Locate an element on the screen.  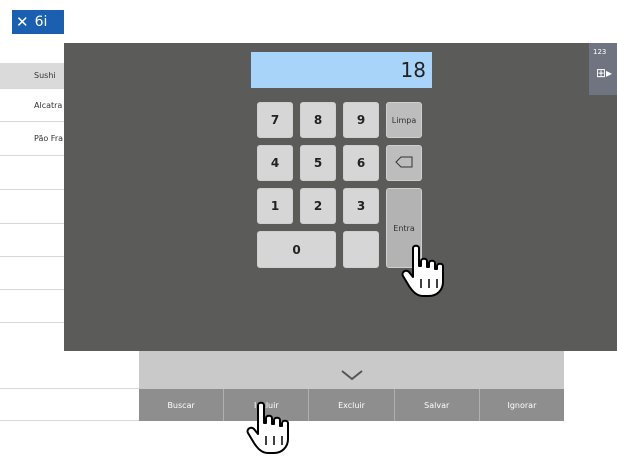
close-tab-label: 6i is located at coordinates (41, 22).